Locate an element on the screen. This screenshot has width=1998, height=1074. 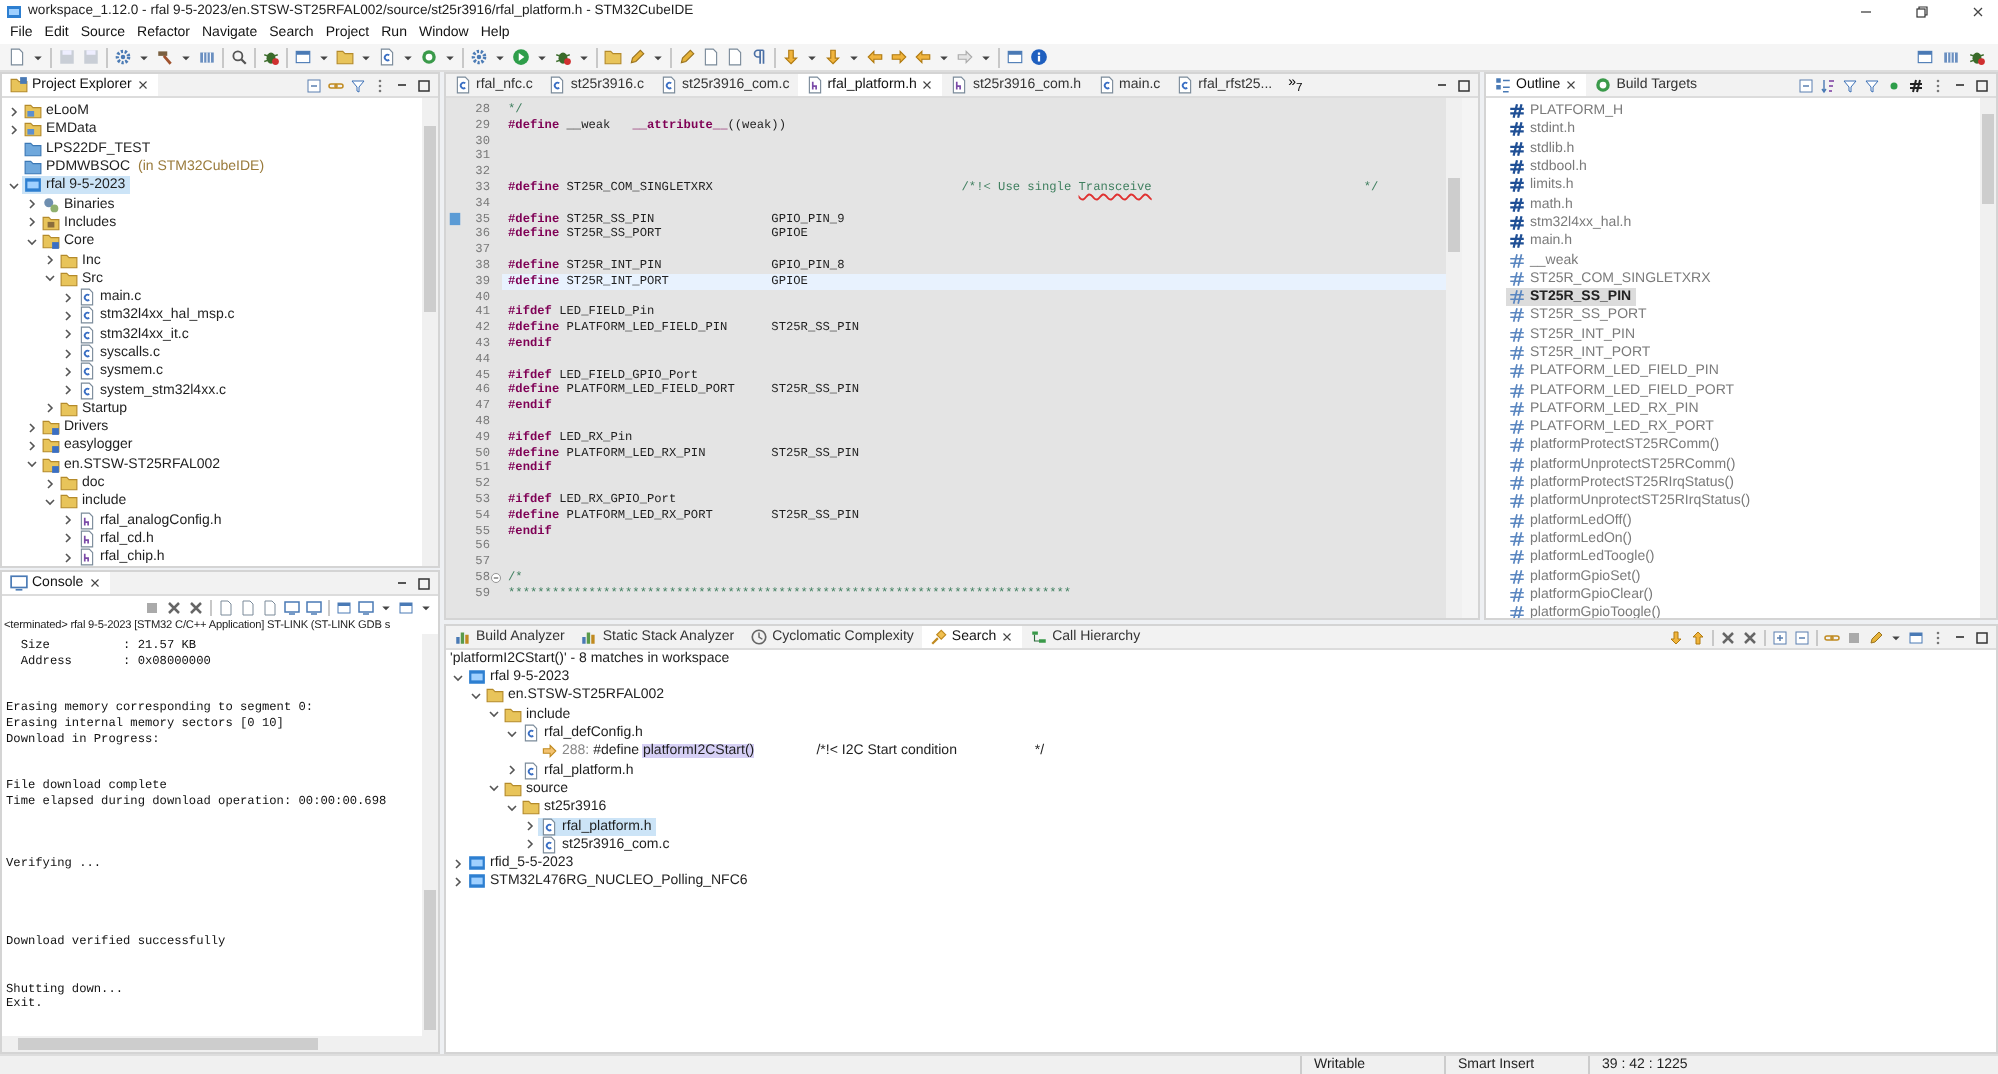
sort-icon is located at coordinates (1828, 85).